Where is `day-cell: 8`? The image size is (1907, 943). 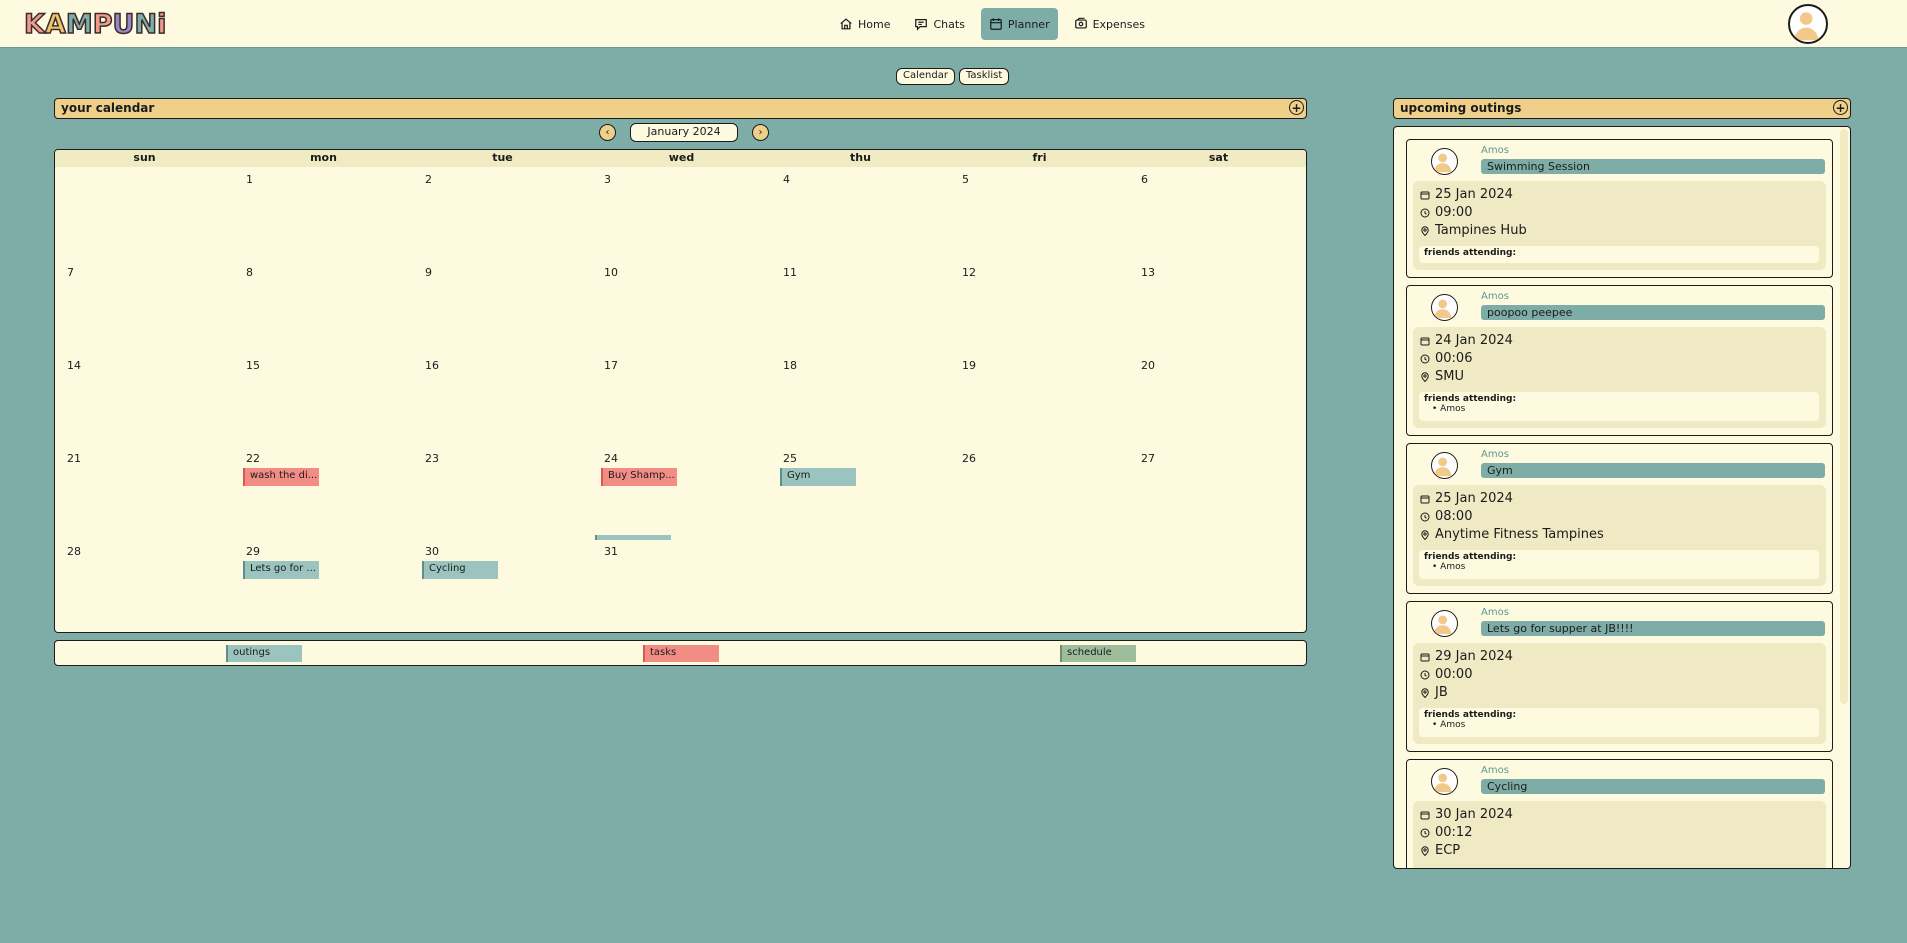 day-cell: 8 is located at coordinates (323, 308).